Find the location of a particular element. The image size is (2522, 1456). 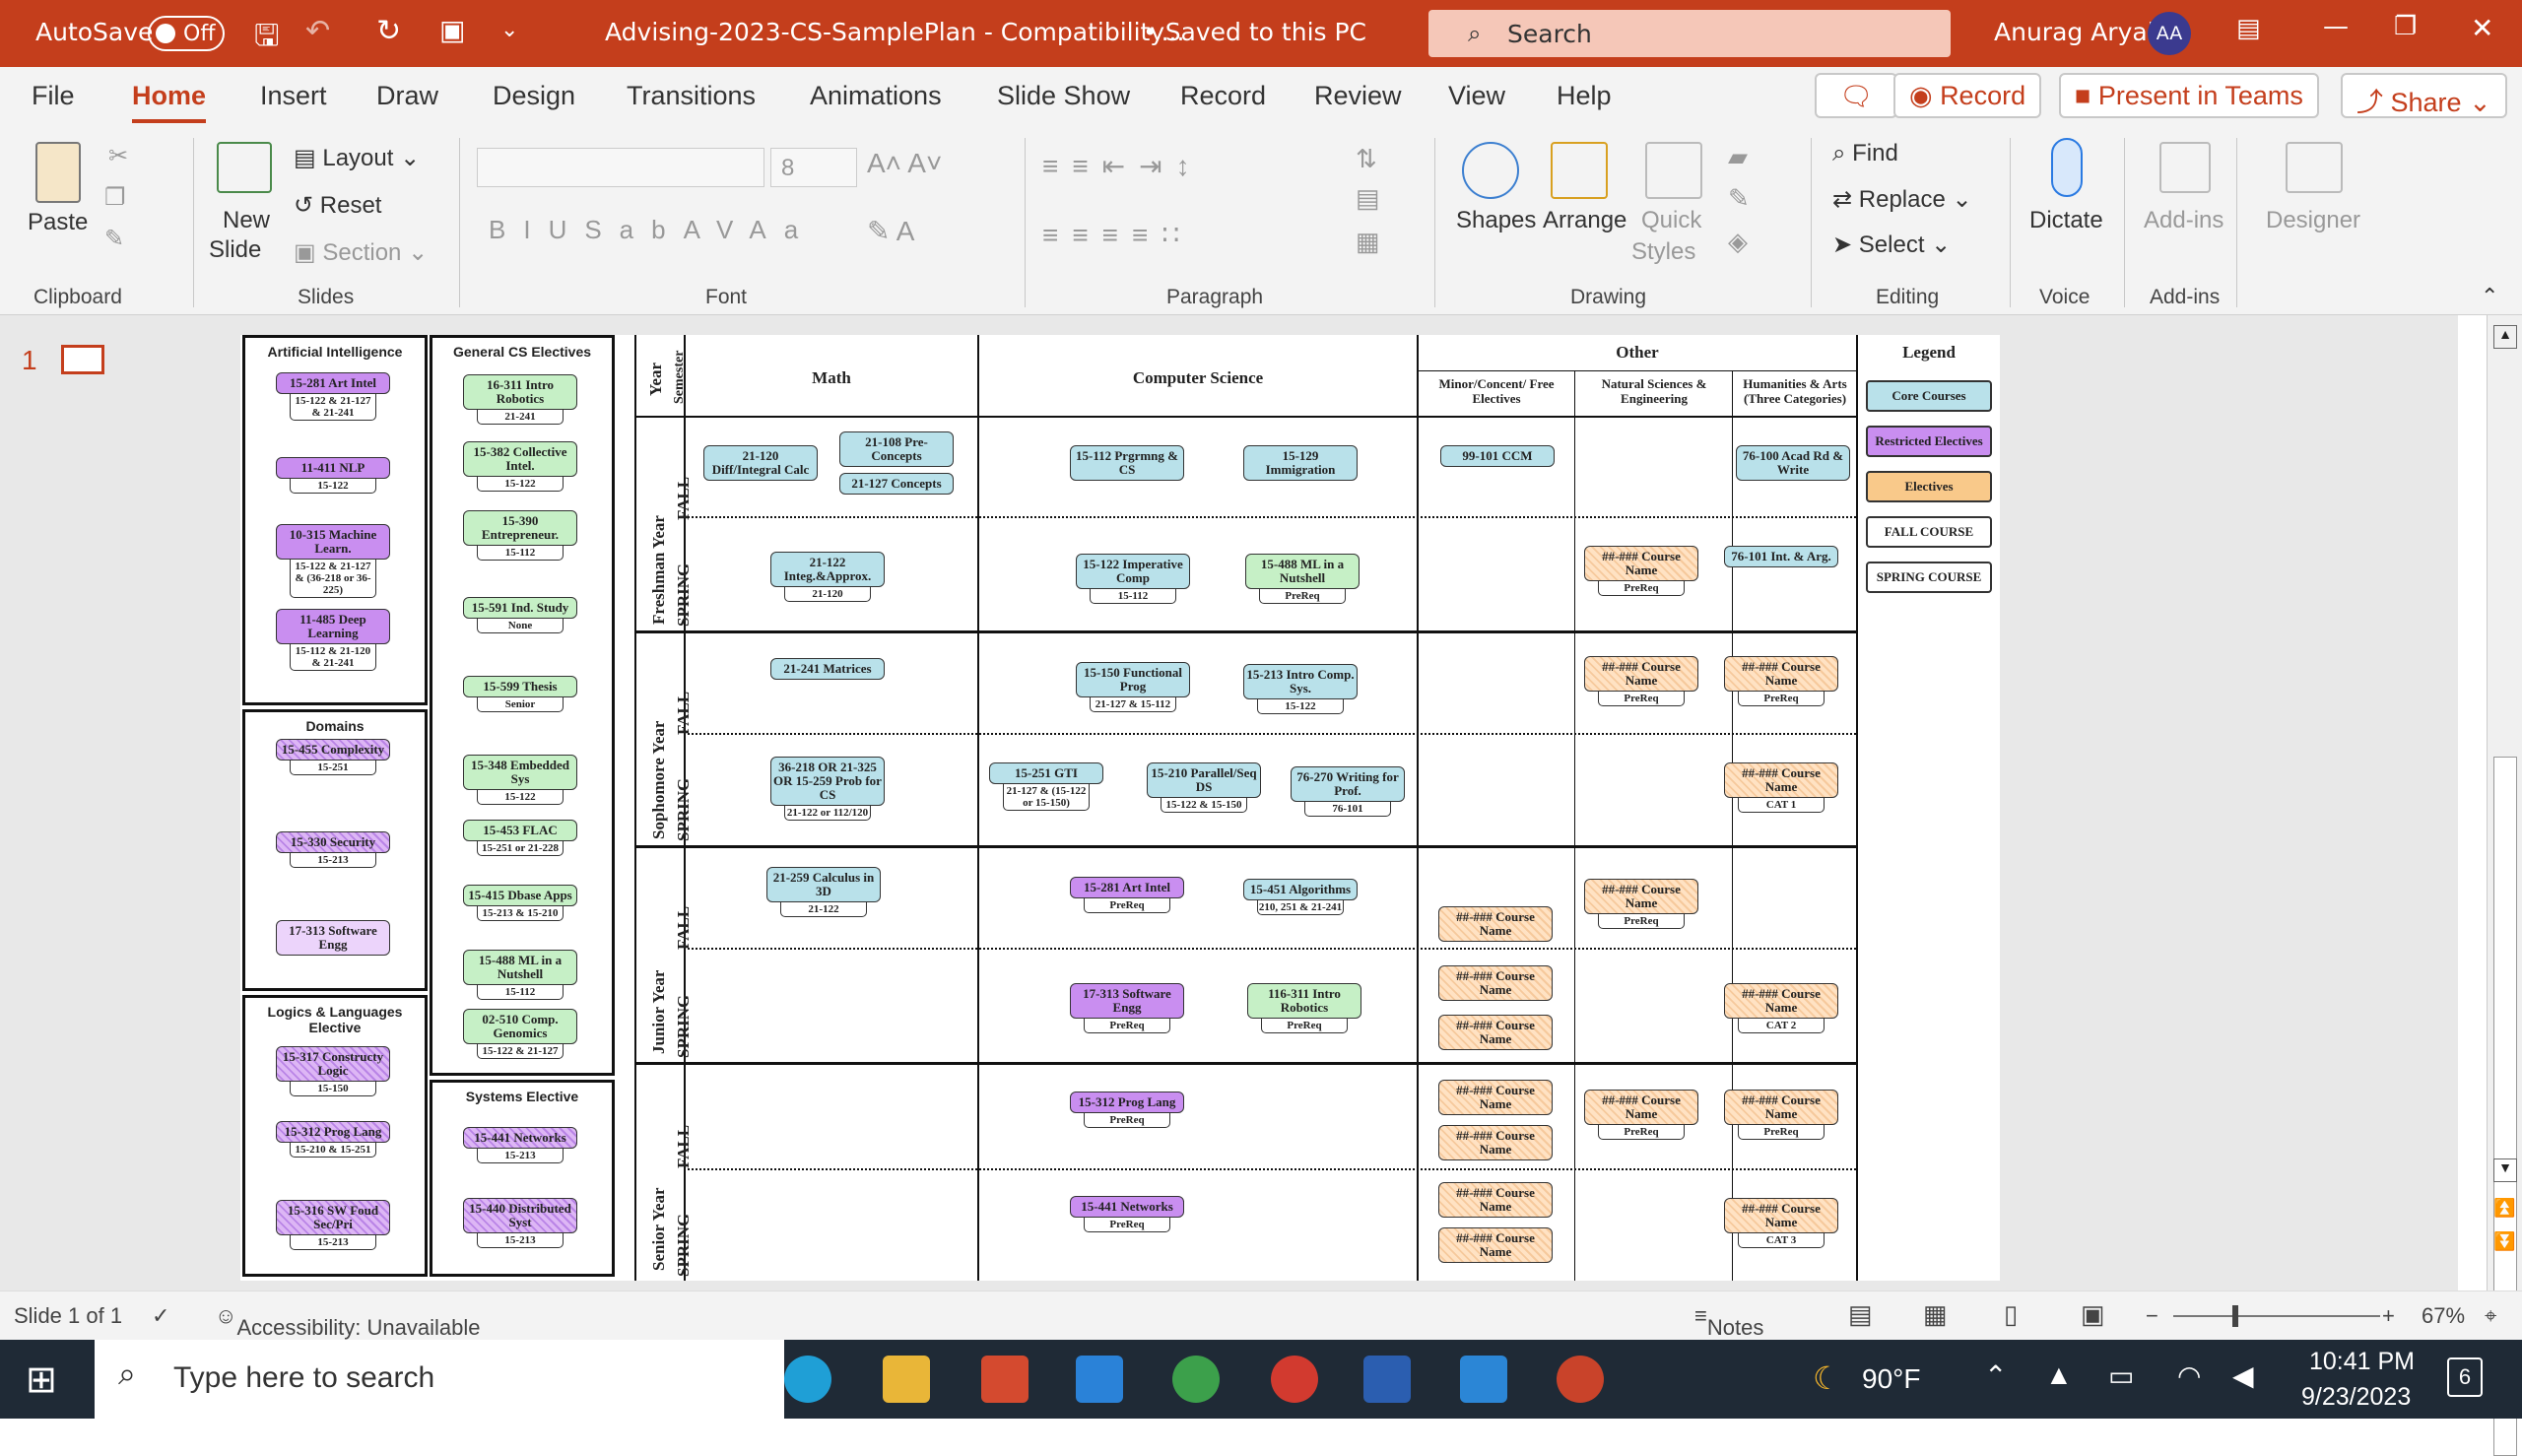

designer-label: Designer is located at coordinates (2313, 220).